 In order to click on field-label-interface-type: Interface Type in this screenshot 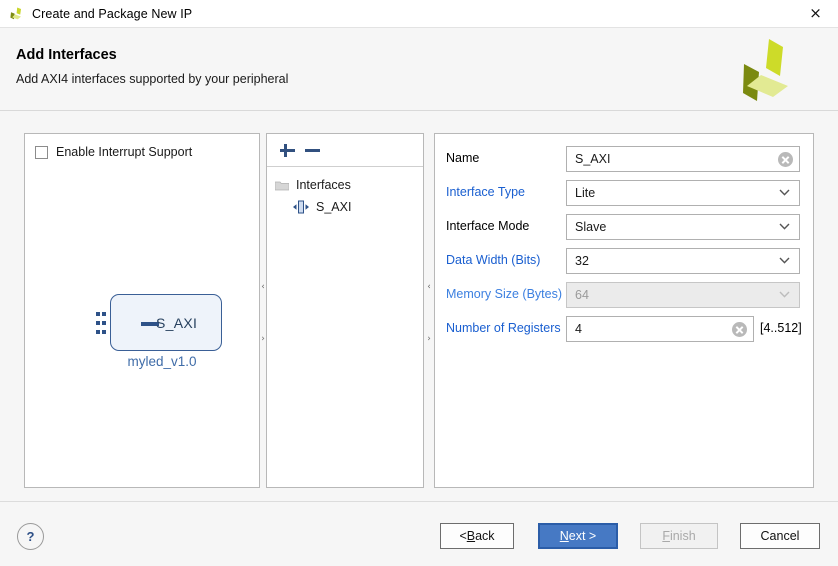, I will do `click(485, 192)`.